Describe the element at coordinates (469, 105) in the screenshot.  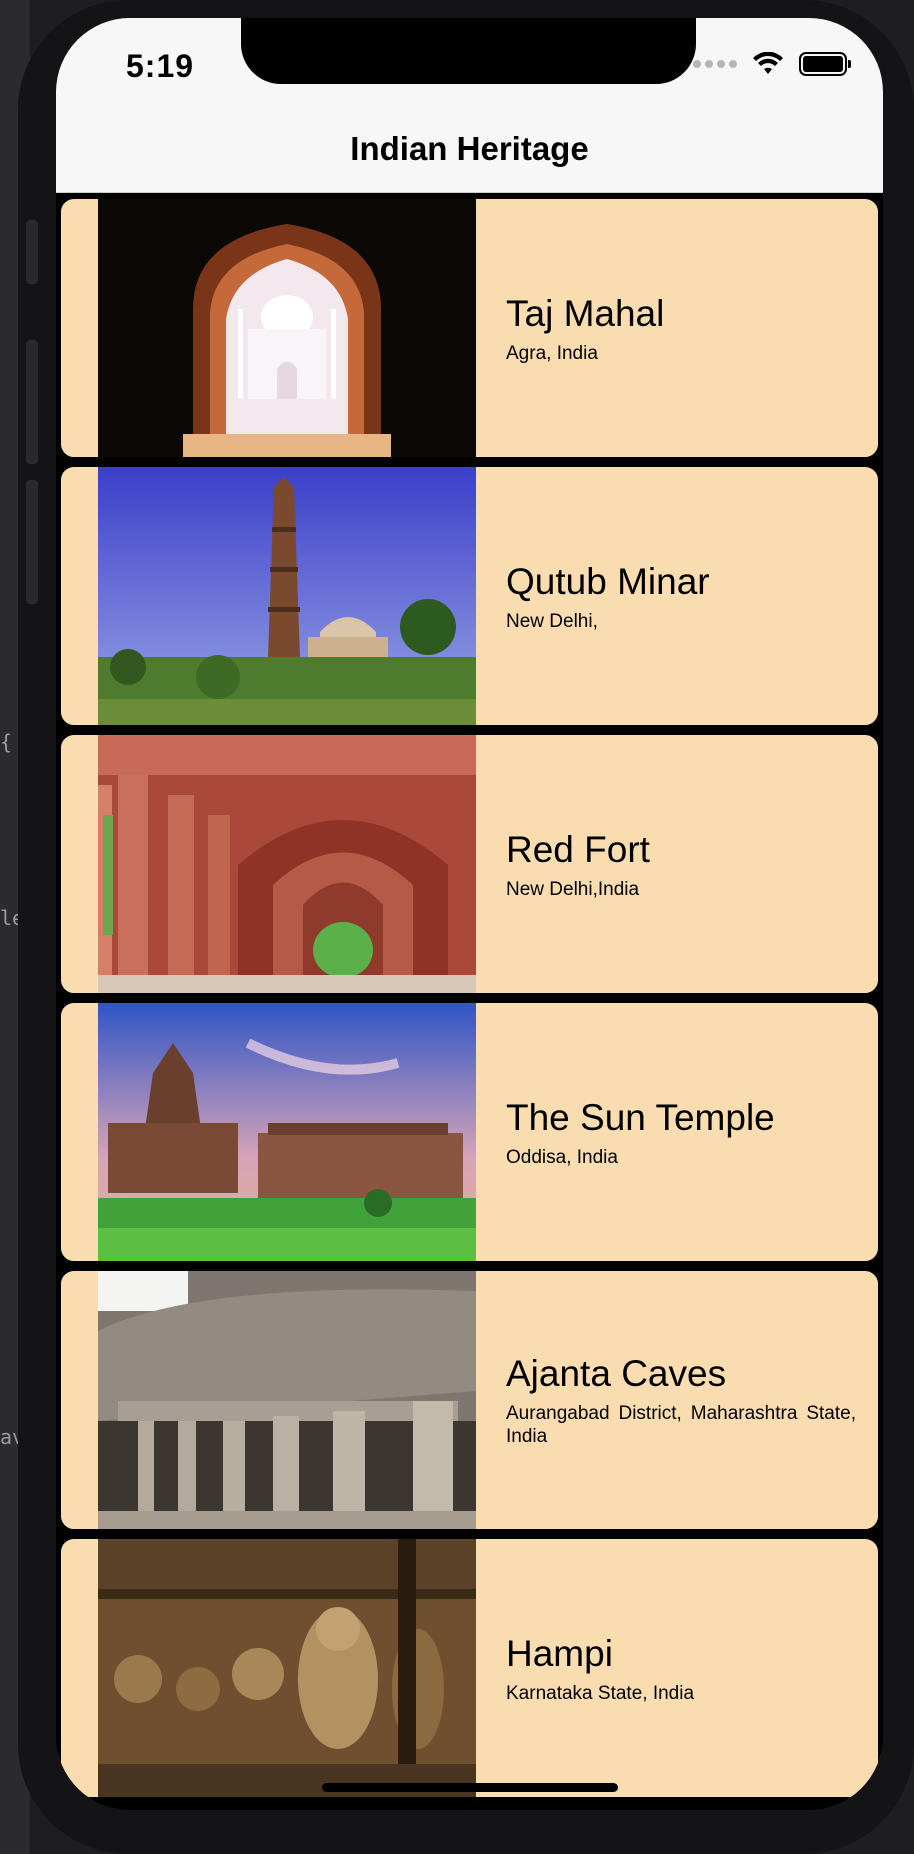
I see `navigation-bar: 5:19 Indian Heritage` at that location.